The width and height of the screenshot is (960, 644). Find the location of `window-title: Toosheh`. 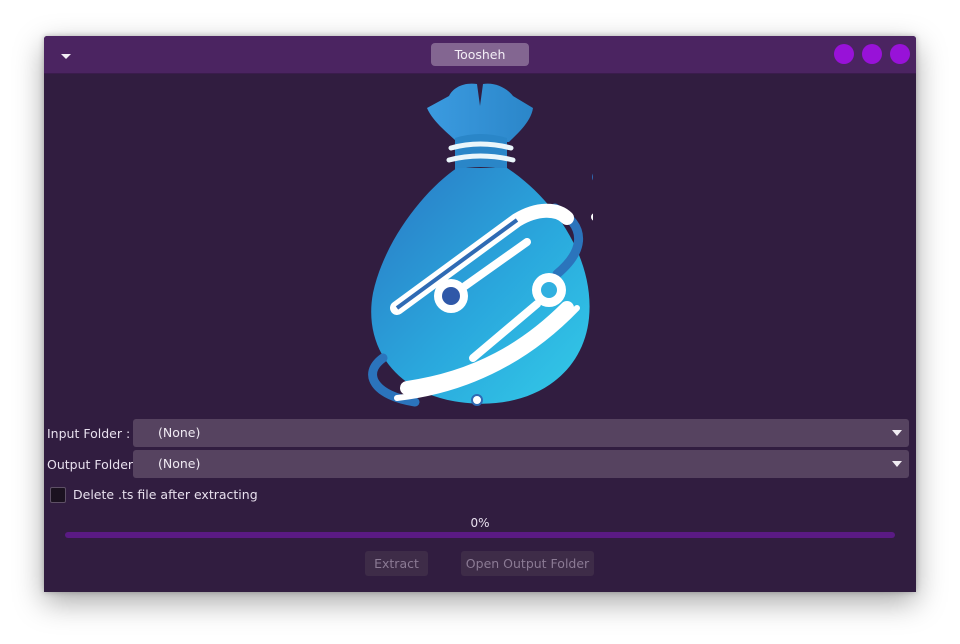

window-title: Toosheh is located at coordinates (480, 54).